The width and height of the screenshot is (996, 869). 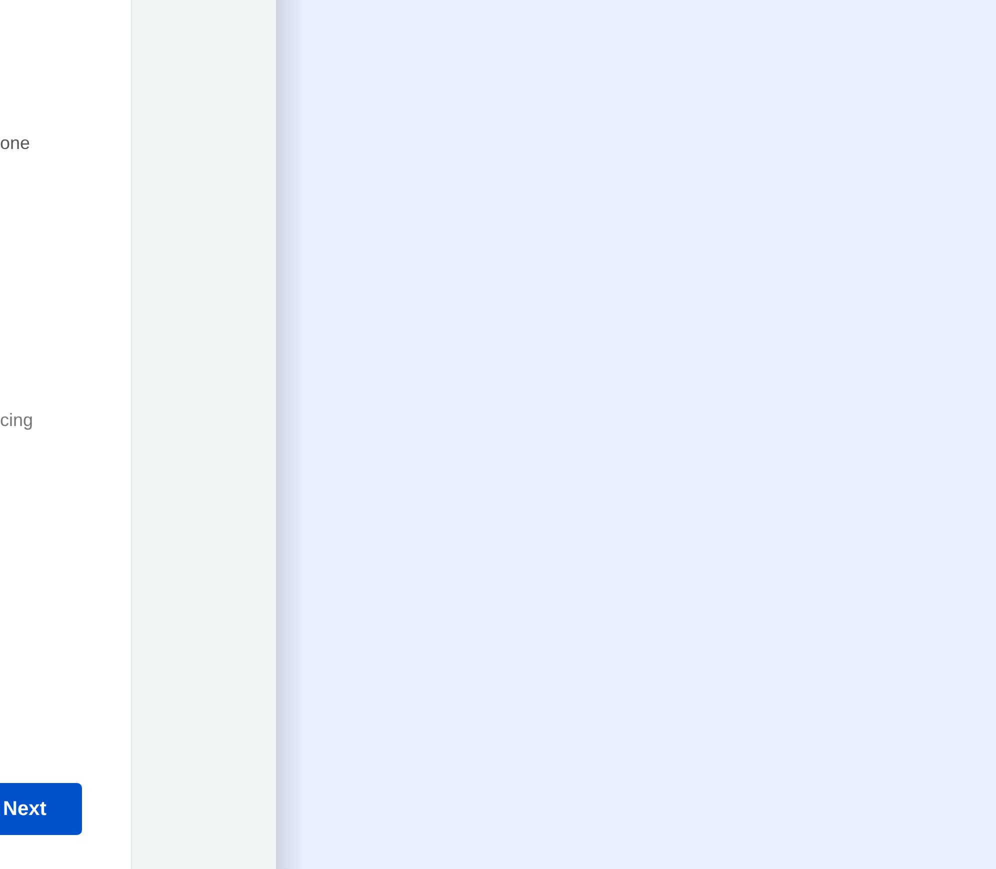 I want to click on next-button: Next, so click(x=41, y=809).